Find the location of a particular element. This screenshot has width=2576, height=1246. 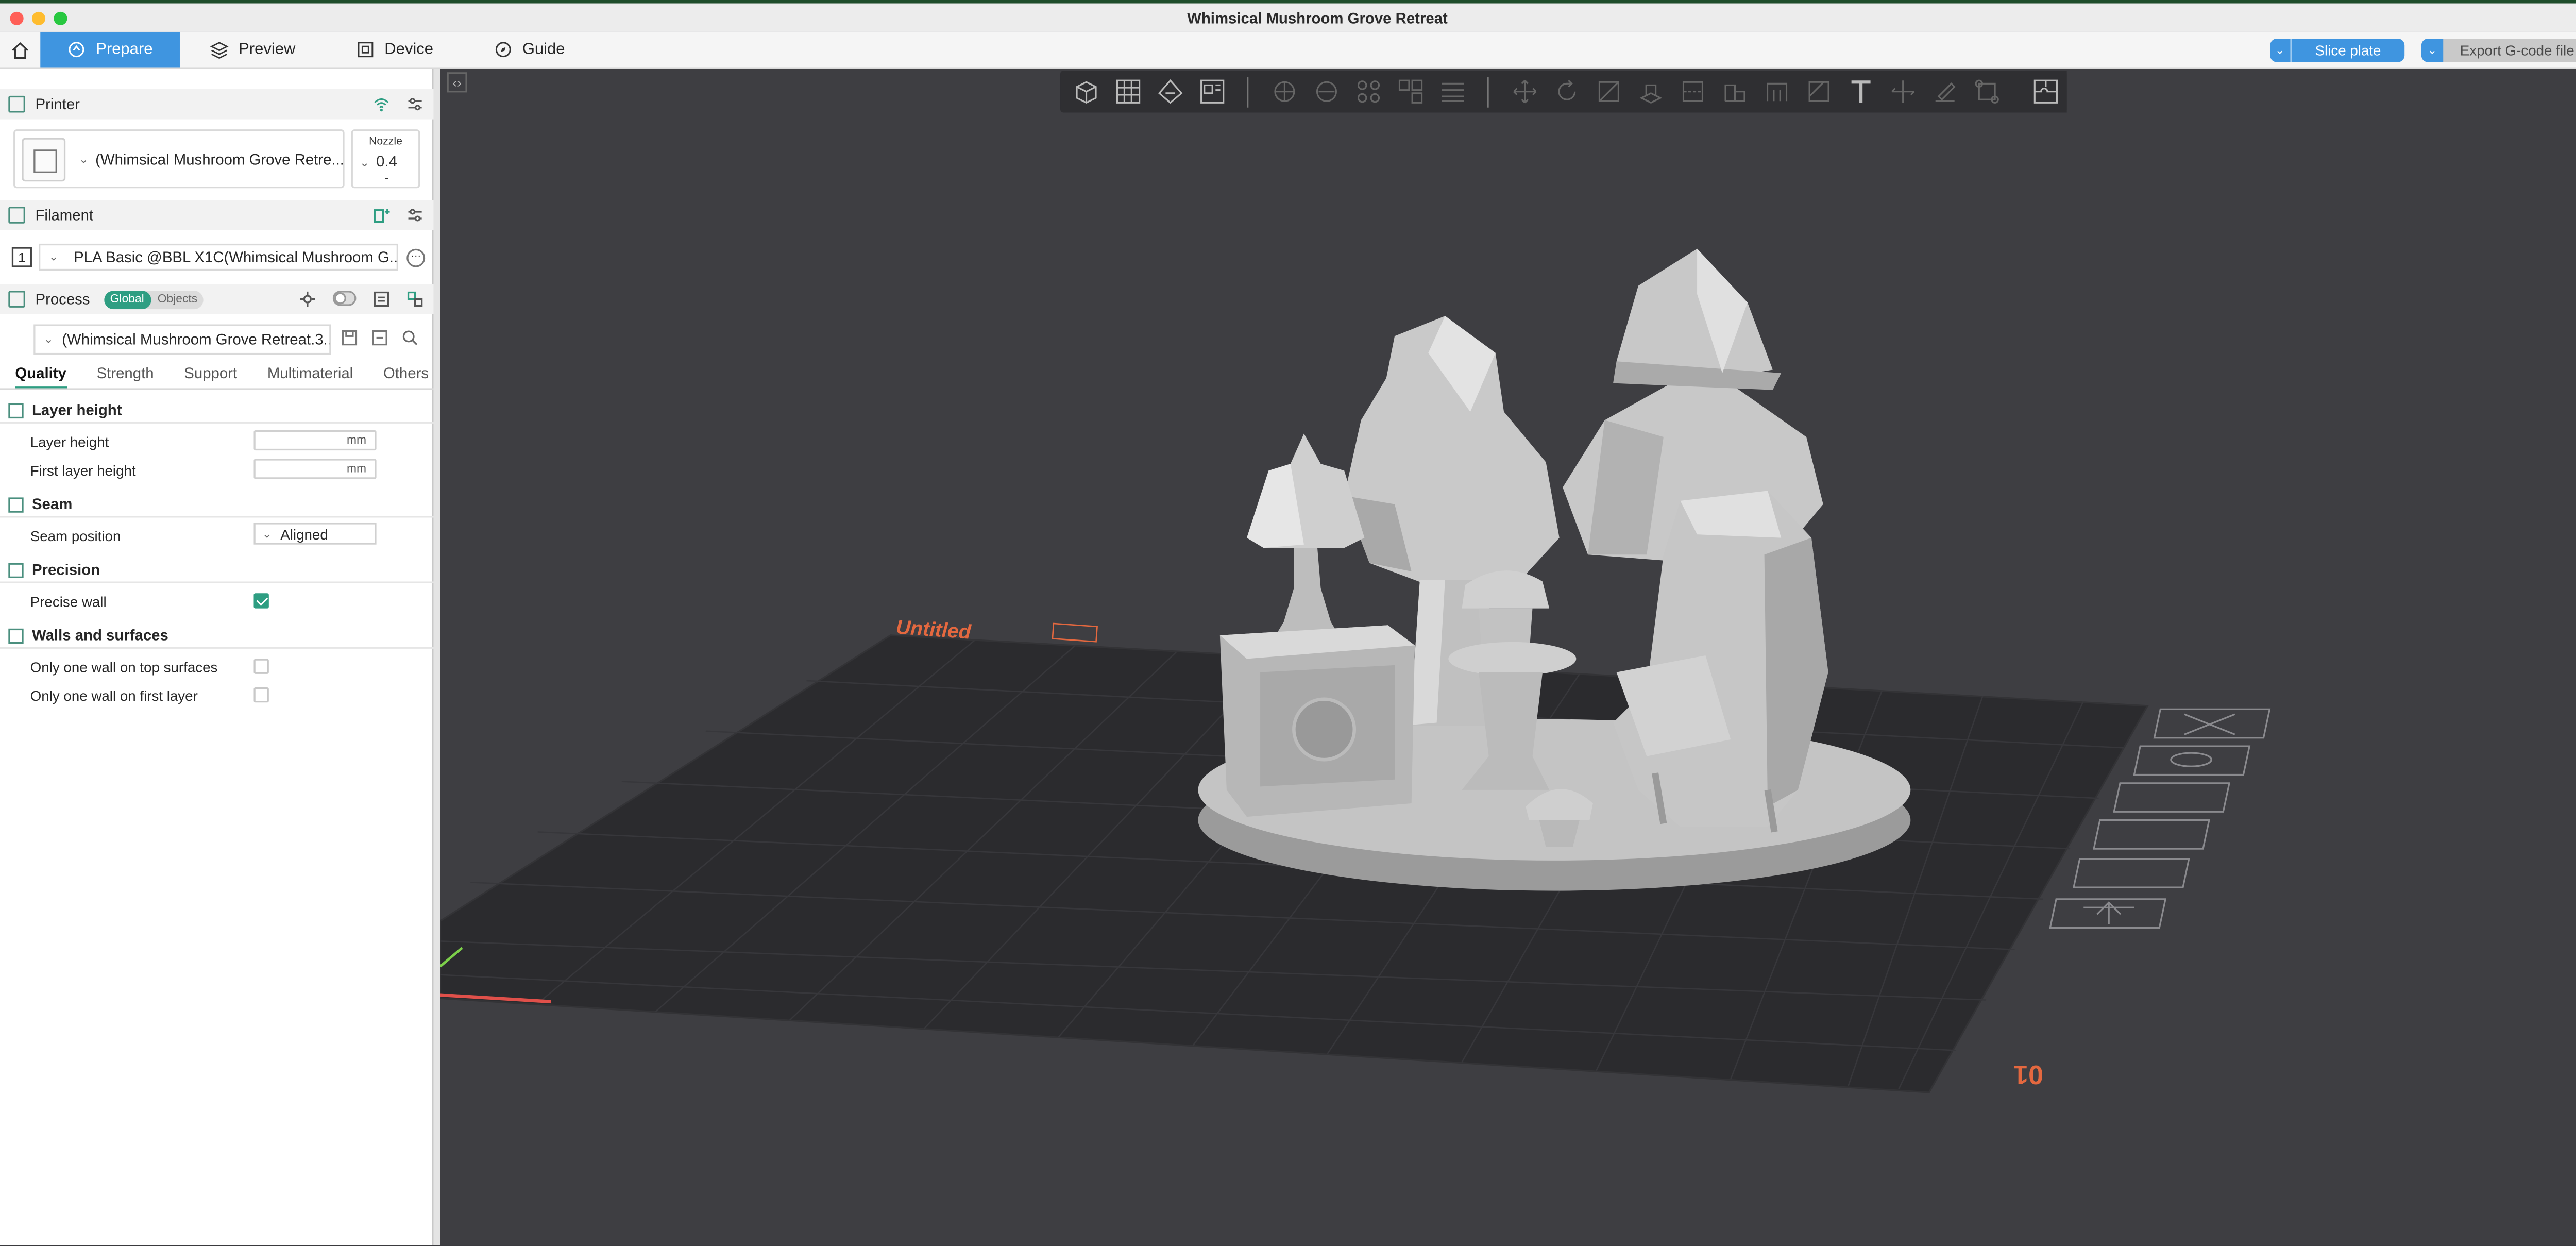

subtab-multimaterial: Multimaterial is located at coordinates (310, 373).